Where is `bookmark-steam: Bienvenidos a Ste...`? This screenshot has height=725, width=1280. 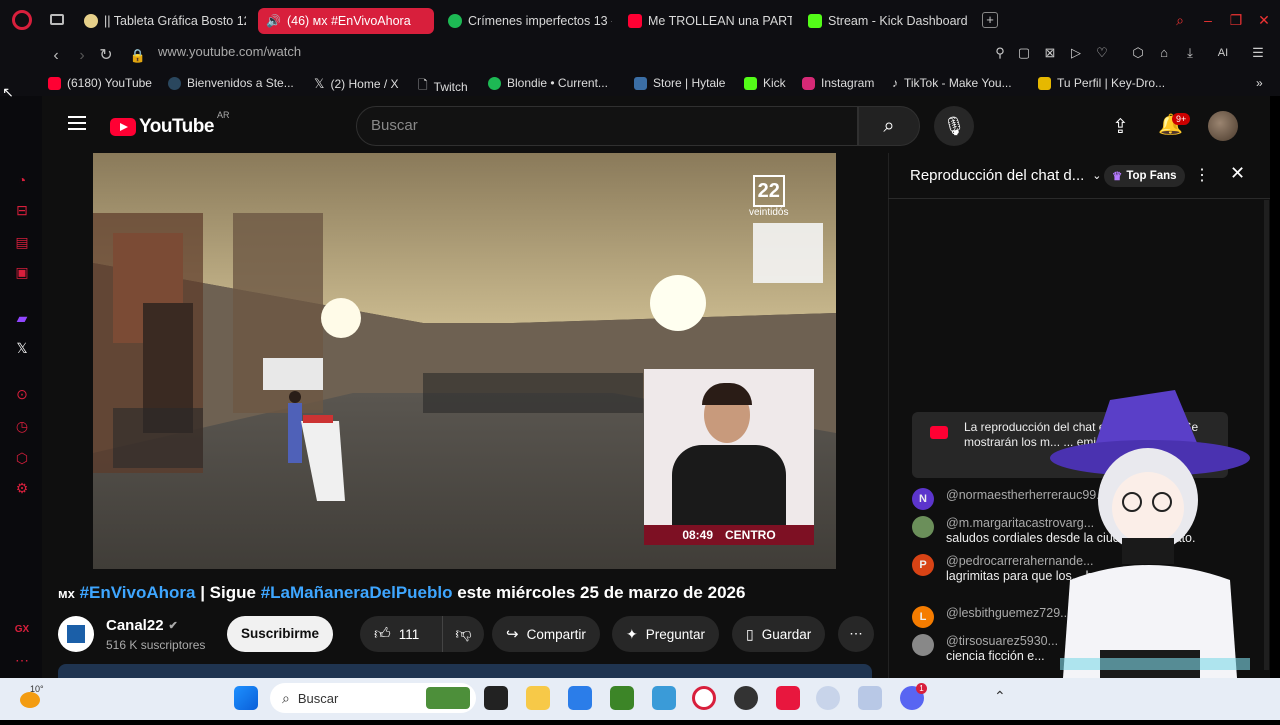 bookmark-steam: Bienvenidos a Ste... is located at coordinates (231, 83).